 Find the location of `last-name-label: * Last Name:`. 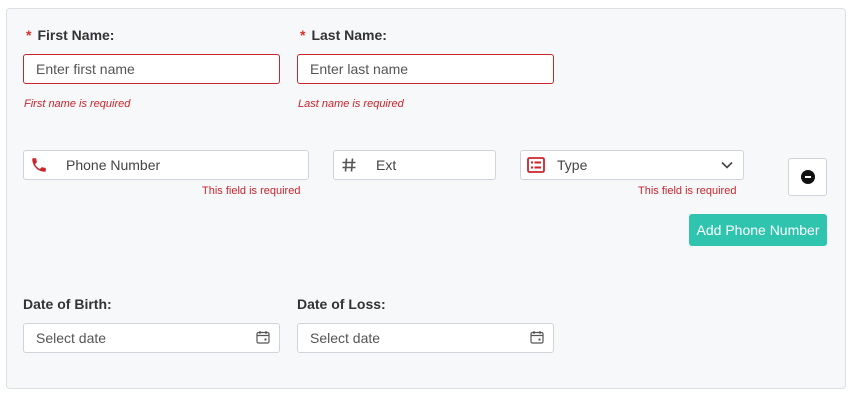

last-name-label: * Last Name: is located at coordinates (343, 35).